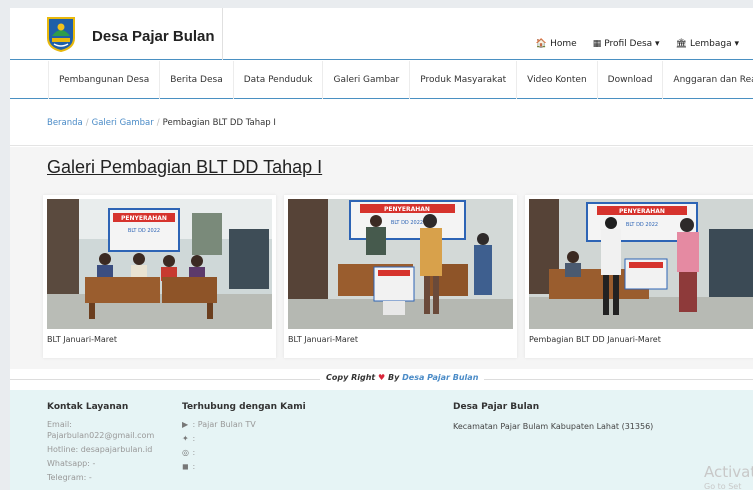  I want to click on footer-twitter: ✦ :, so click(188, 438).